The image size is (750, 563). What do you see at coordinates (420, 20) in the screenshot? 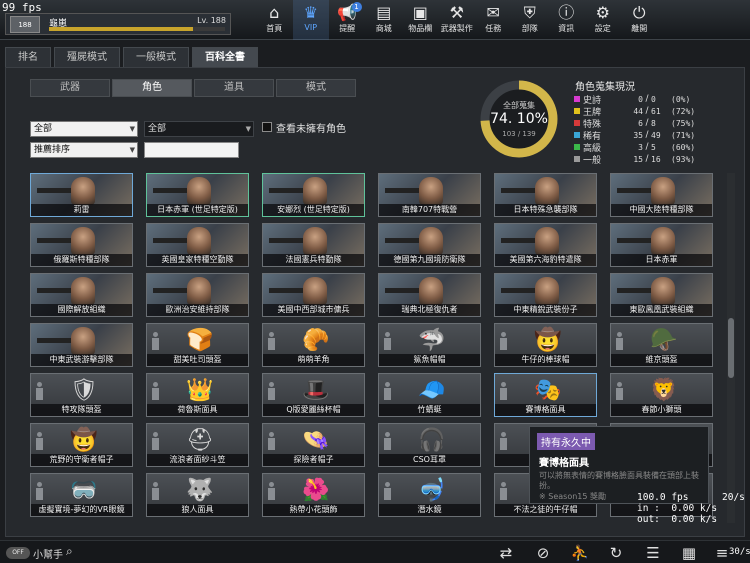
I see `nav-briefcase: ▣ 物品欄` at bounding box center [420, 20].